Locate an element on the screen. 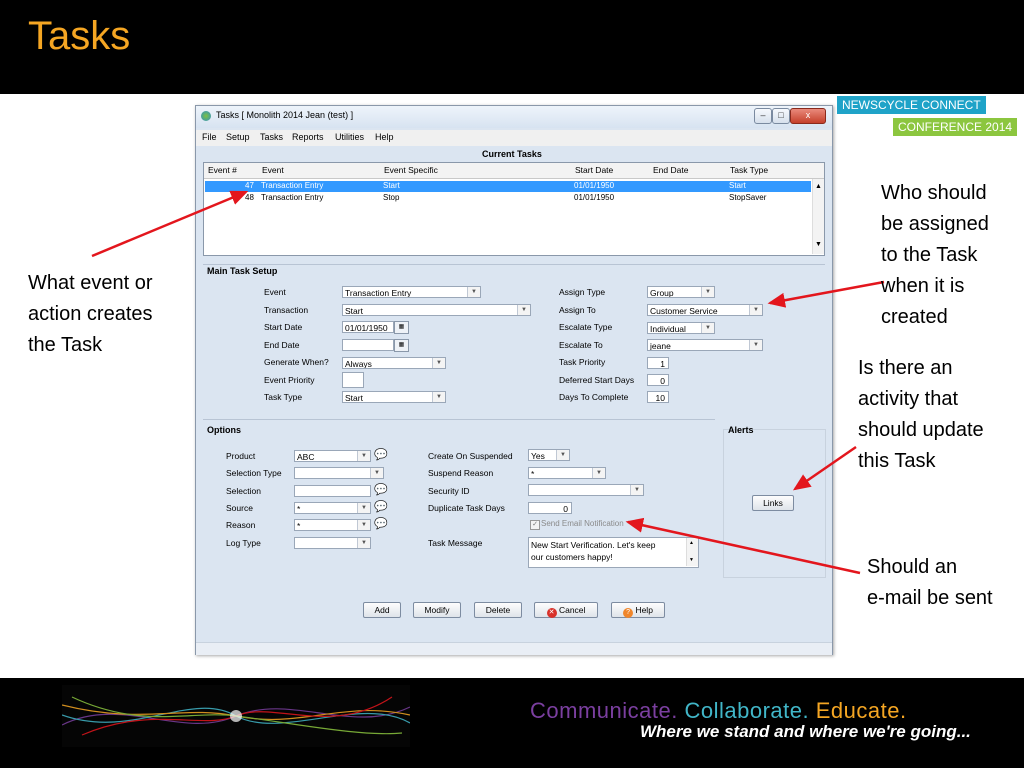 The height and width of the screenshot is (768, 1024). callout-line: e-mail be sent is located at coordinates (930, 598).